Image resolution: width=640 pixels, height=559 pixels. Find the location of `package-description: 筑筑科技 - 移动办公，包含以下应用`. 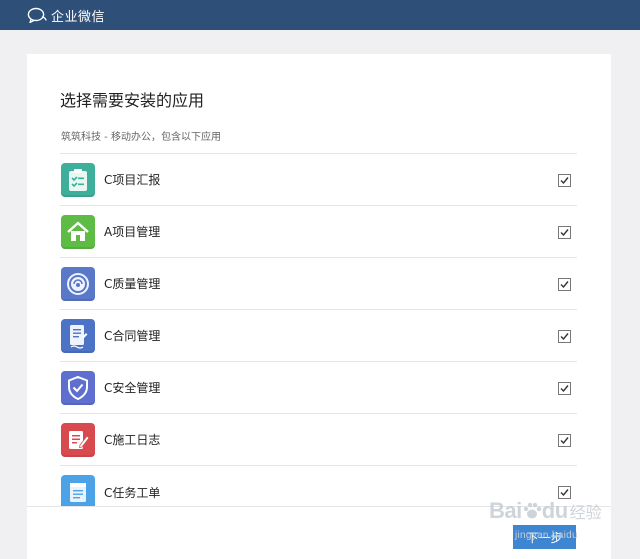

package-description: 筑筑科技 - 移动办公，包含以下应用 is located at coordinates (141, 137).